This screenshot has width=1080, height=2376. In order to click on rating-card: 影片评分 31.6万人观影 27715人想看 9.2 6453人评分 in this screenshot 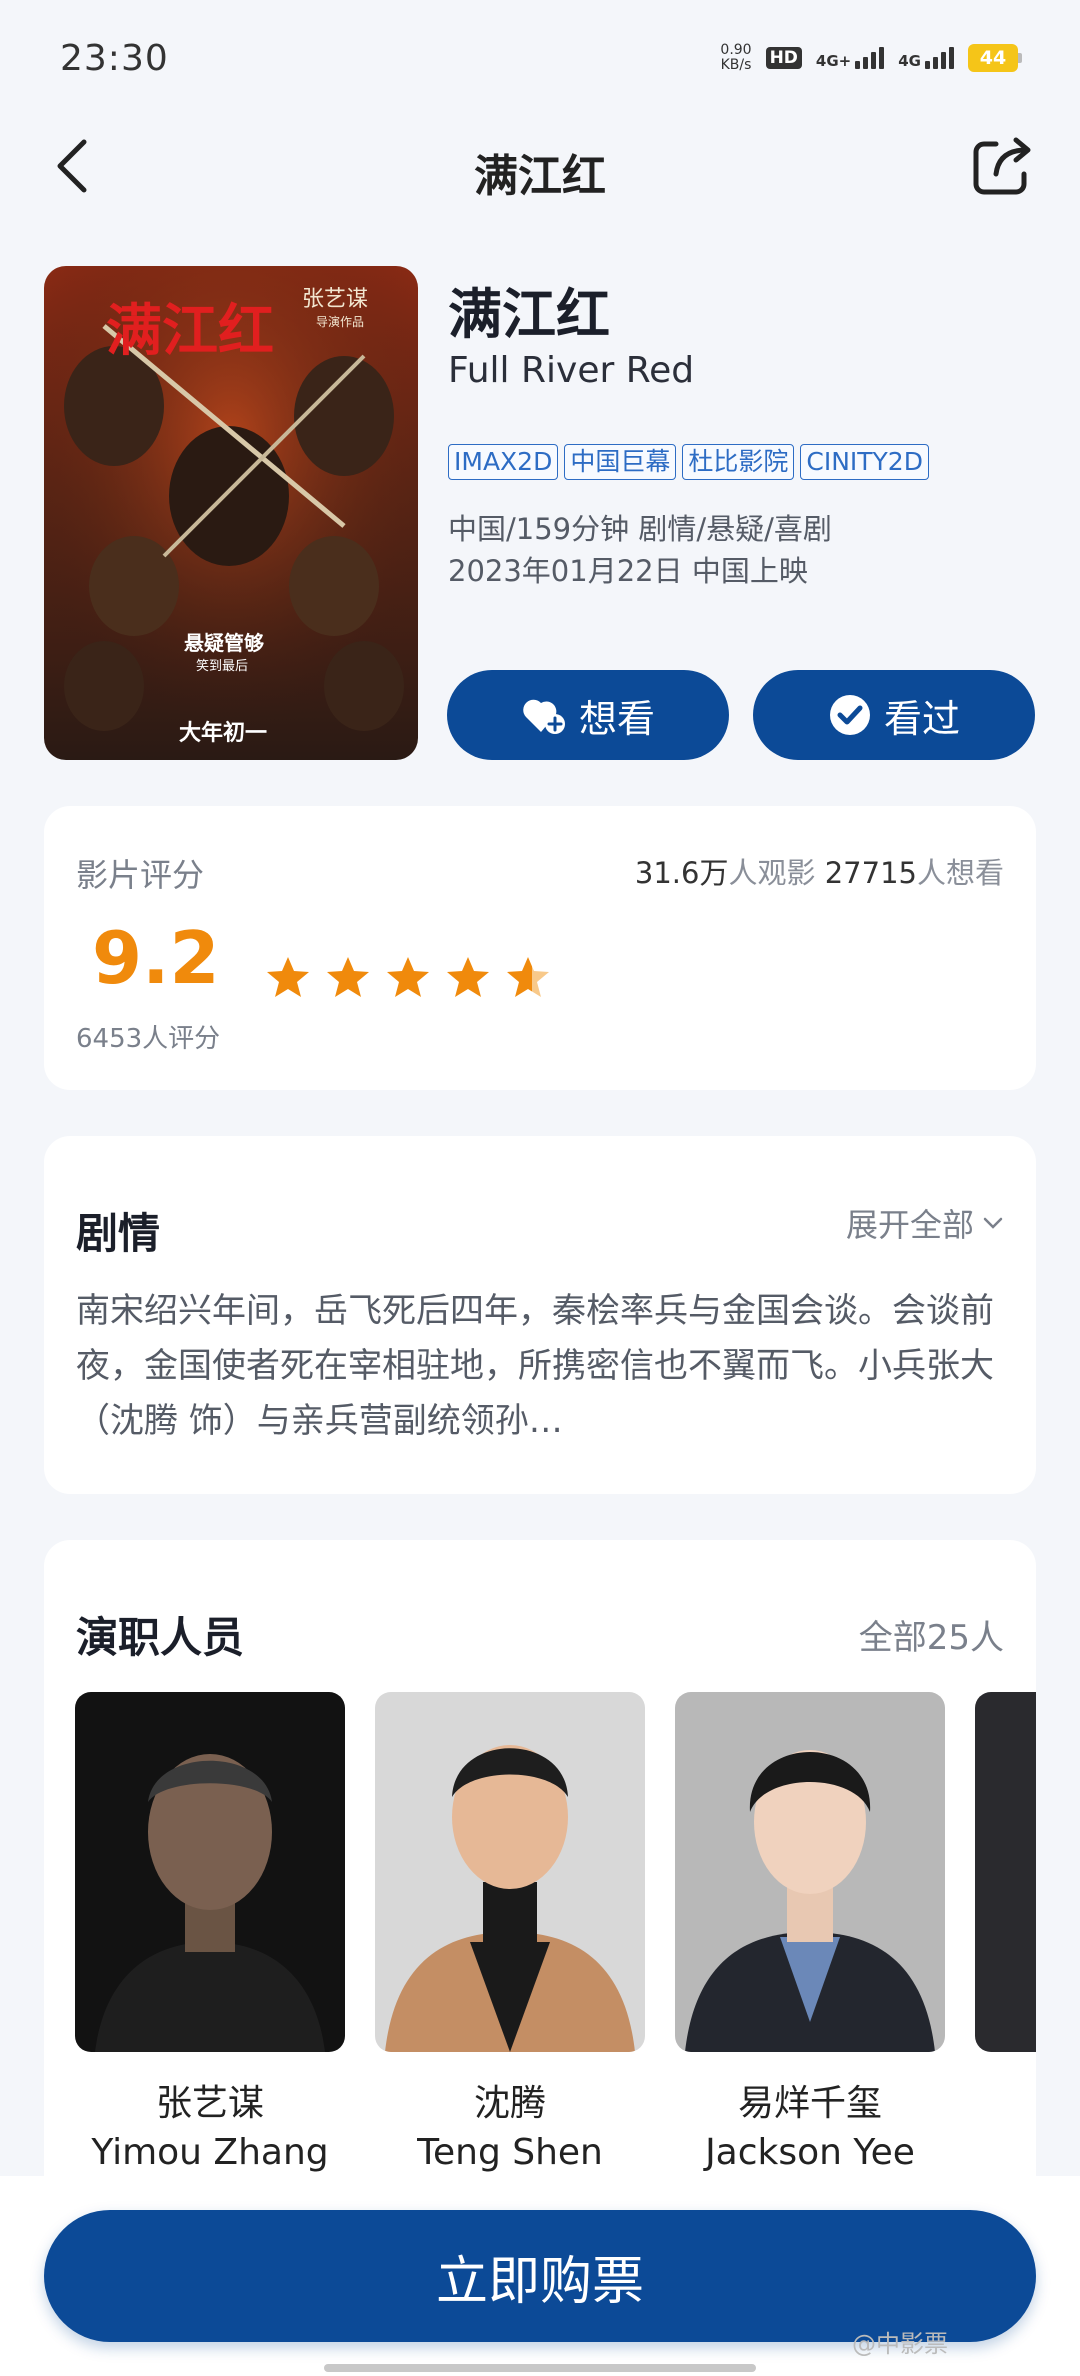, I will do `click(540, 948)`.